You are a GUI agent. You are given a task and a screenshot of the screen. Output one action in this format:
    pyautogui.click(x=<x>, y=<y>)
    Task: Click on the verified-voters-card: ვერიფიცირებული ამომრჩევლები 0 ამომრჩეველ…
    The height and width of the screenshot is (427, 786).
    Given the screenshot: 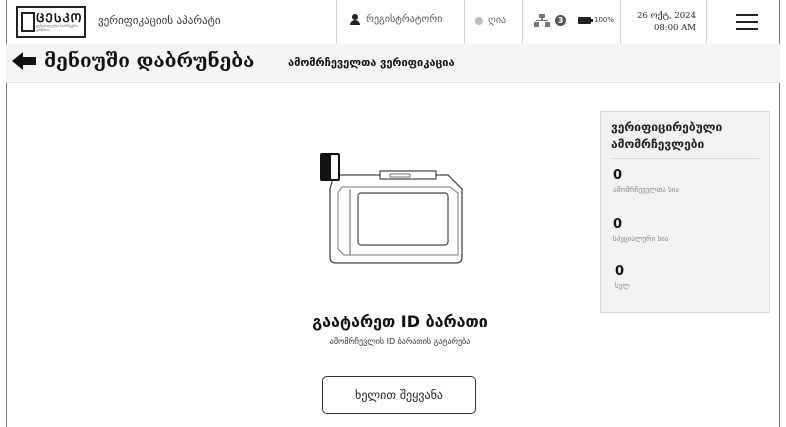 What is the action you would take?
    pyautogui.click(x=685, y=212)
    